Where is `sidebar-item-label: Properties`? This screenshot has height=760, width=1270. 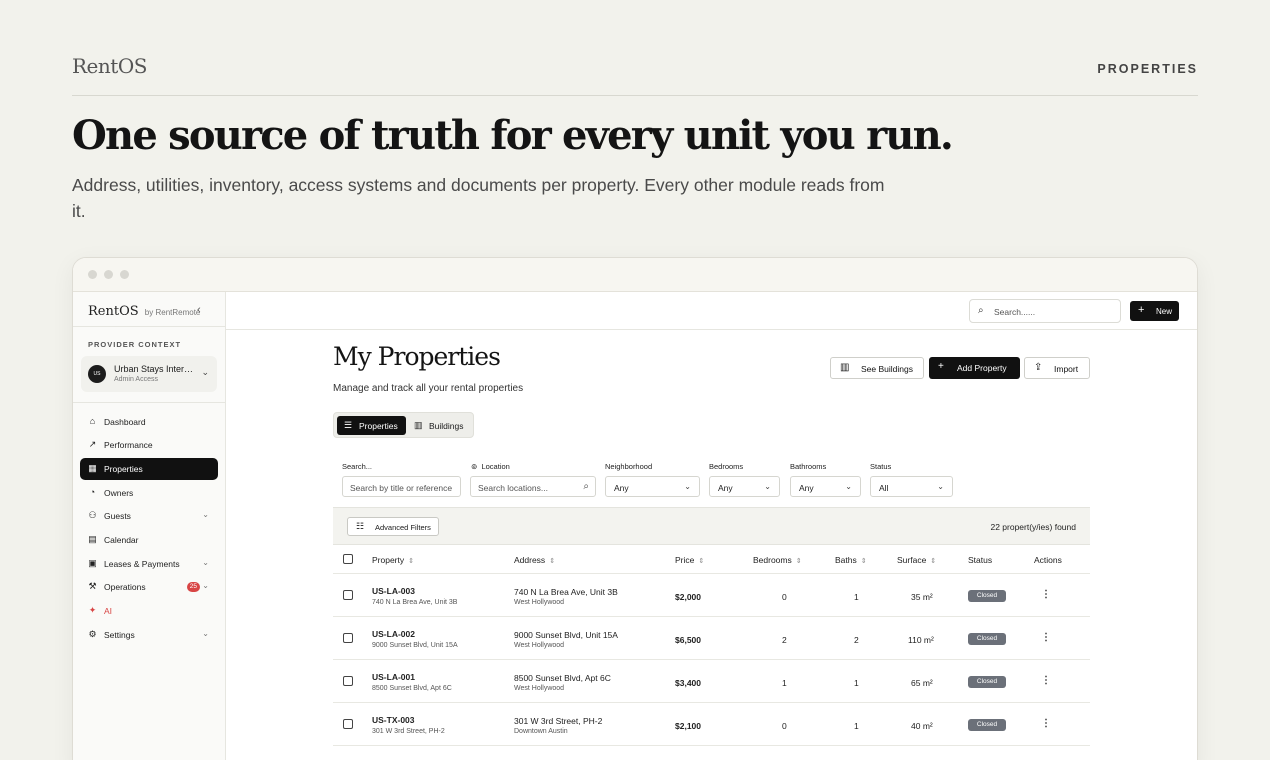
sidebar-item-label: Properties is located at coordinates (123, 469).